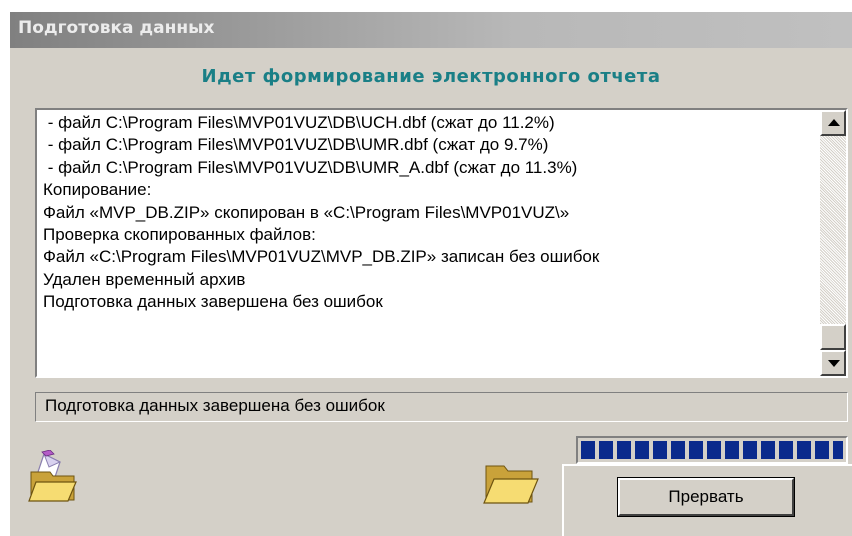 Image resolution: width=852 pixels, height=536 pixels. Describe the element at coordinates (97, 190) in the screenshot. I see `log-line: Копирование:` at that location.